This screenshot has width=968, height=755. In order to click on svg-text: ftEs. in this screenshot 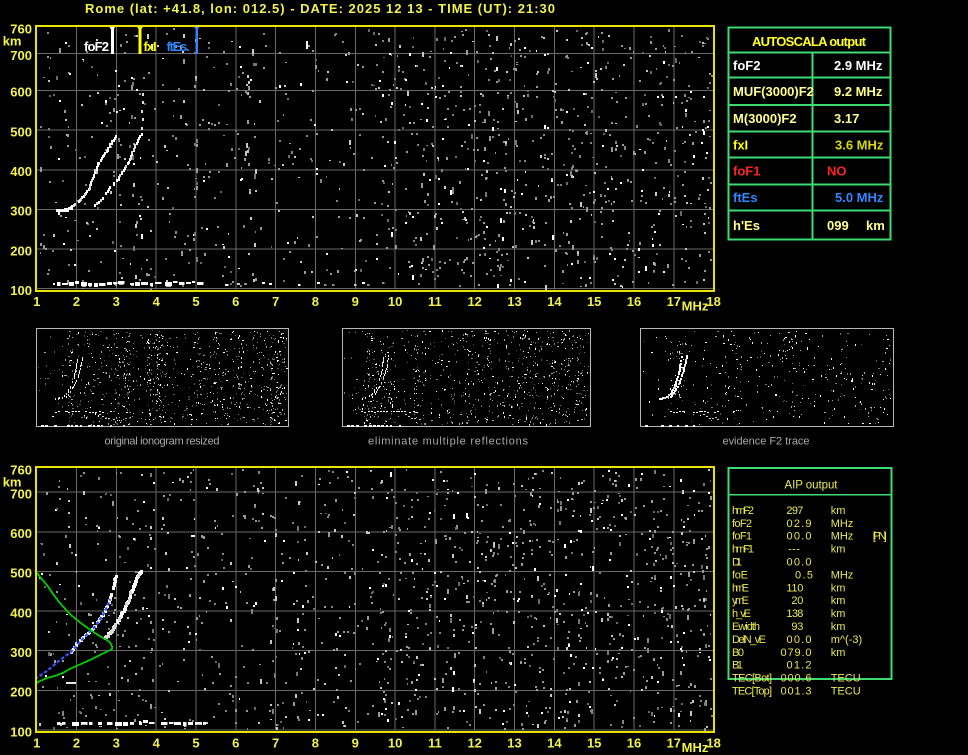, I will do `click(178, 46)`.